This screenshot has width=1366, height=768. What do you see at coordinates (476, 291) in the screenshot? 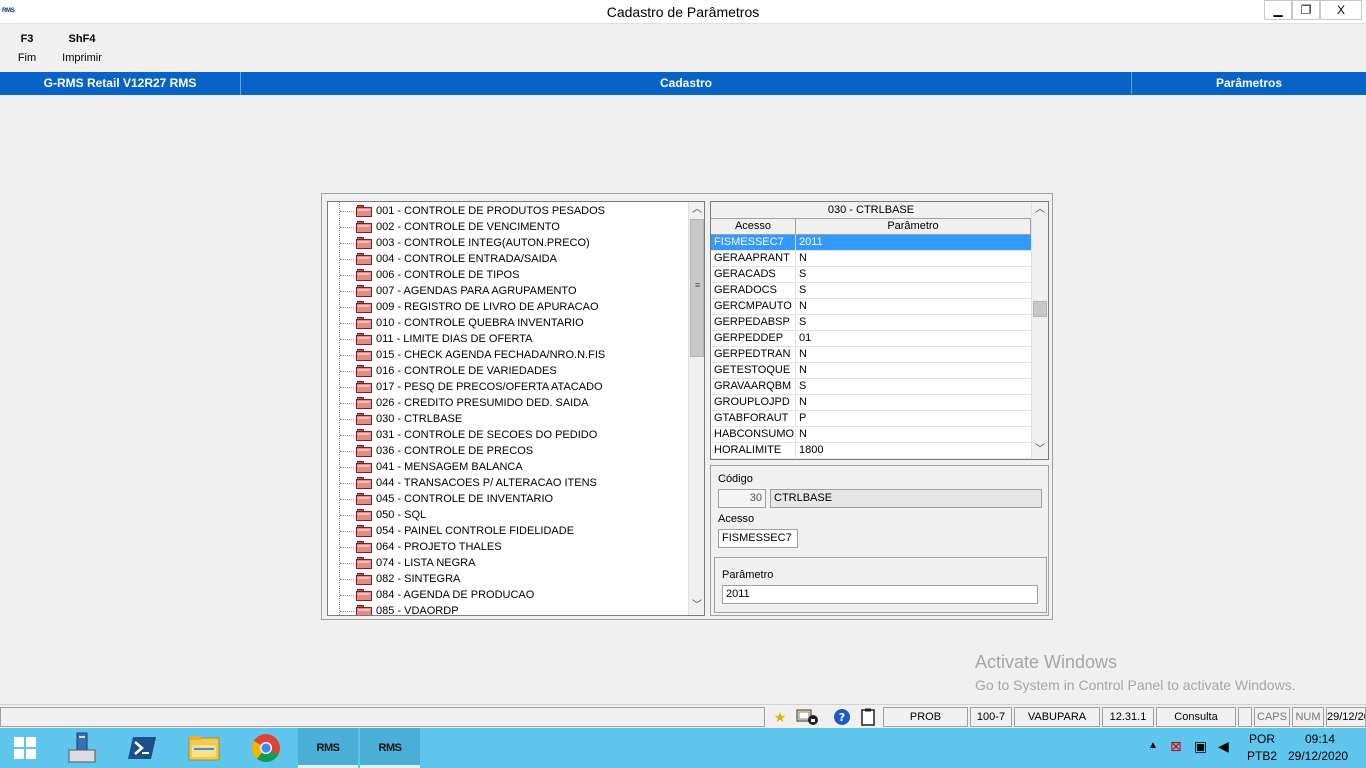
I see `tree-item-label: 007 - AGENDAS PARA AGRUPAMENTO` at bounding box center [476, 291].